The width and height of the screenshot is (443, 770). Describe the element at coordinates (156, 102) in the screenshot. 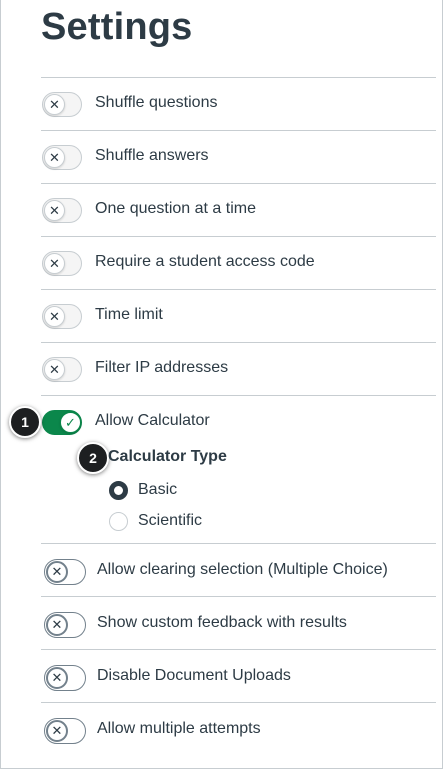

I see `setting-label: Shuffle questions` at that location.